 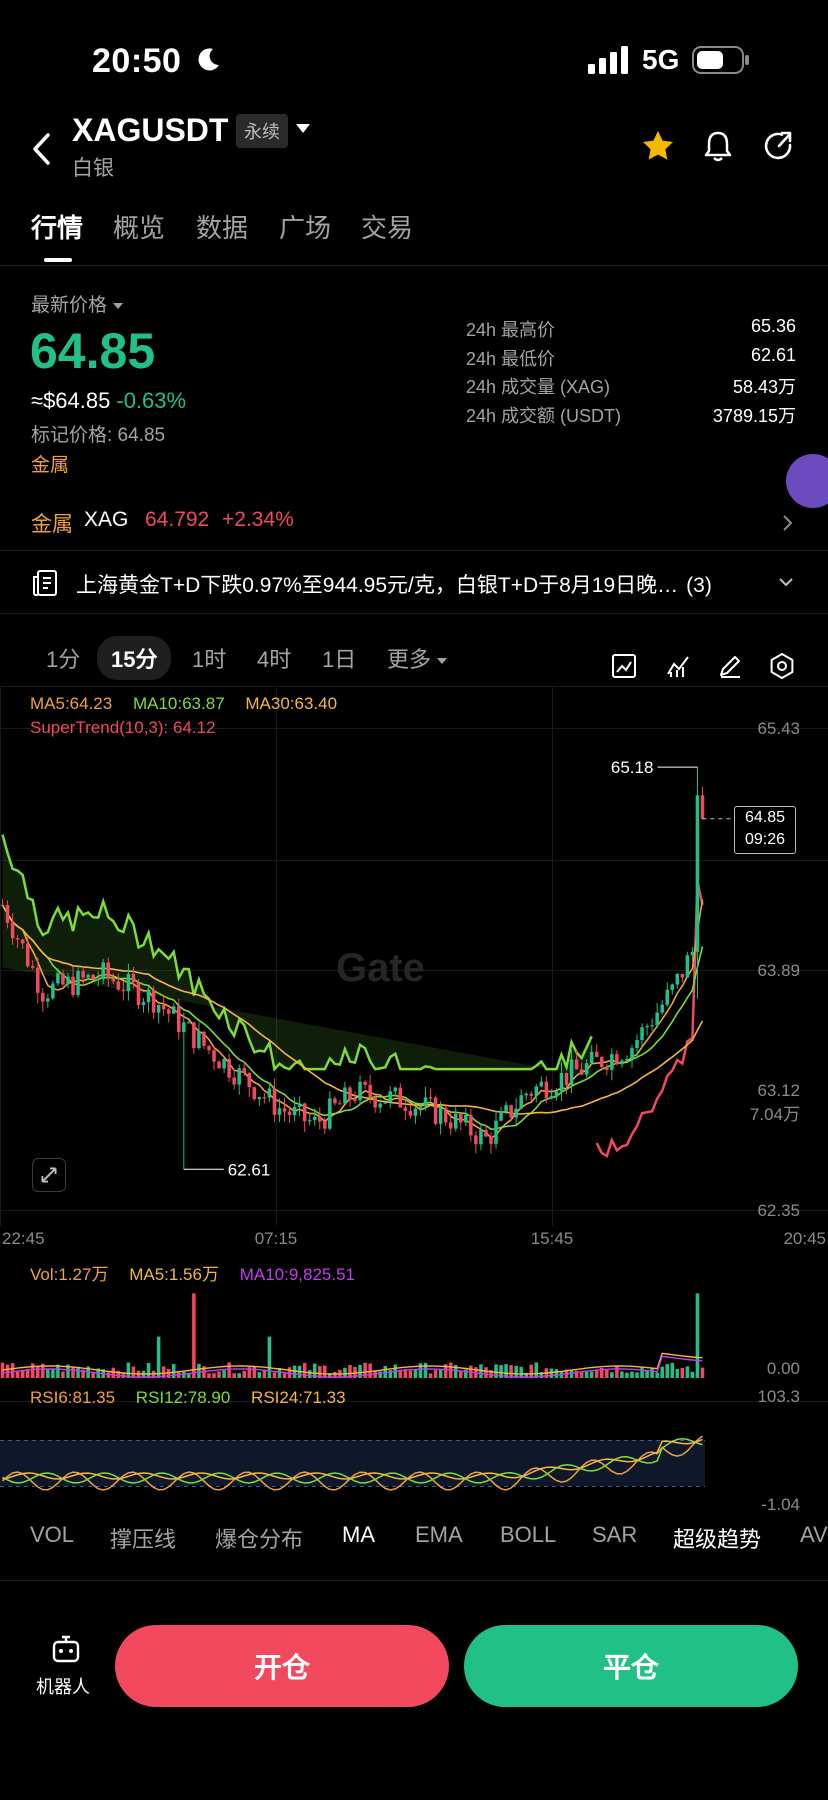 What do you see at coordinates (222, 226) in the screenshot?
I see `tab-data: 数据` at bounding box center [222, 226].